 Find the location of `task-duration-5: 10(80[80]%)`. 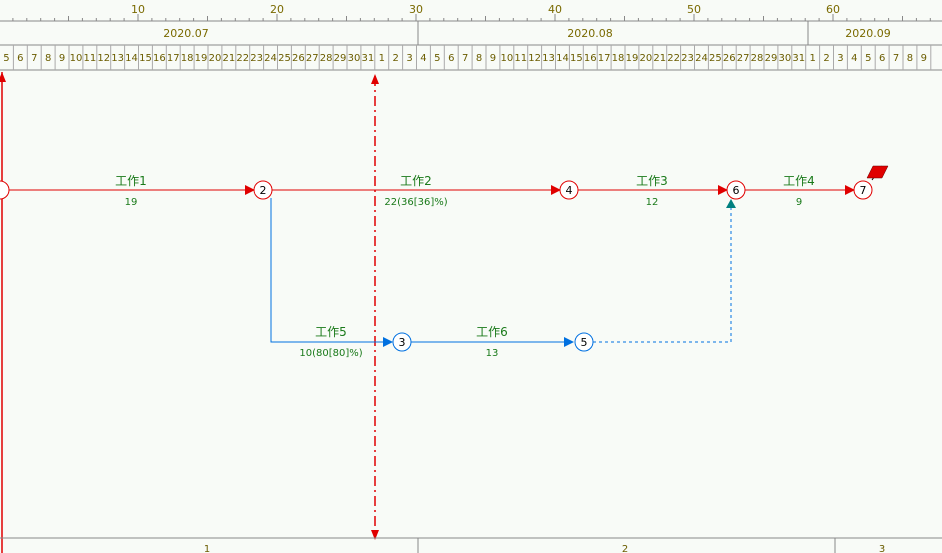

task-duration-5: 10(80[80]%) is located at coordinates (330, 353).